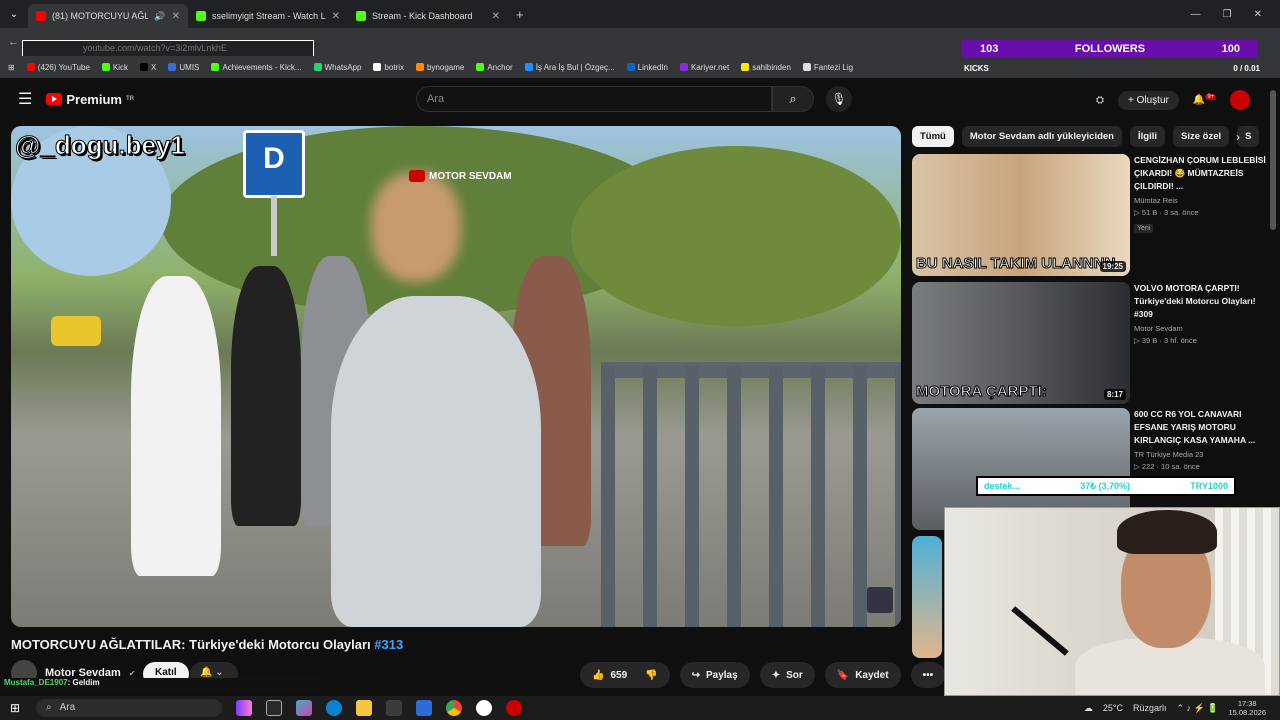 This screenshot has width=1280, height=720. What do you see at coordinates (494, 67) in the screenshot?
I see `bookmark-item: Anchor` at bounding box center [494, 67].